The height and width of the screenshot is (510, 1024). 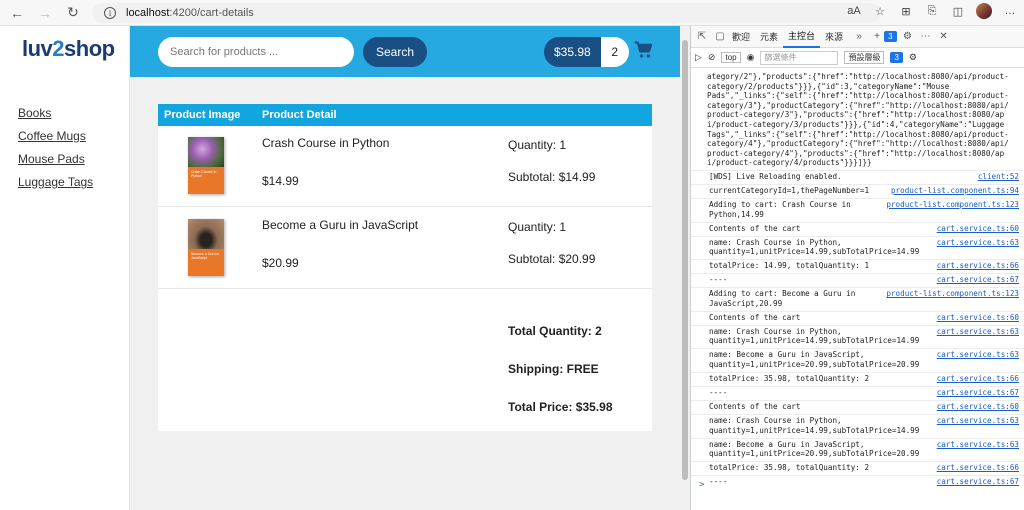 What do you see at coordinates (984, 11) in the screenshot?
I see `profile-avatar` at bounding box center [984, 11].